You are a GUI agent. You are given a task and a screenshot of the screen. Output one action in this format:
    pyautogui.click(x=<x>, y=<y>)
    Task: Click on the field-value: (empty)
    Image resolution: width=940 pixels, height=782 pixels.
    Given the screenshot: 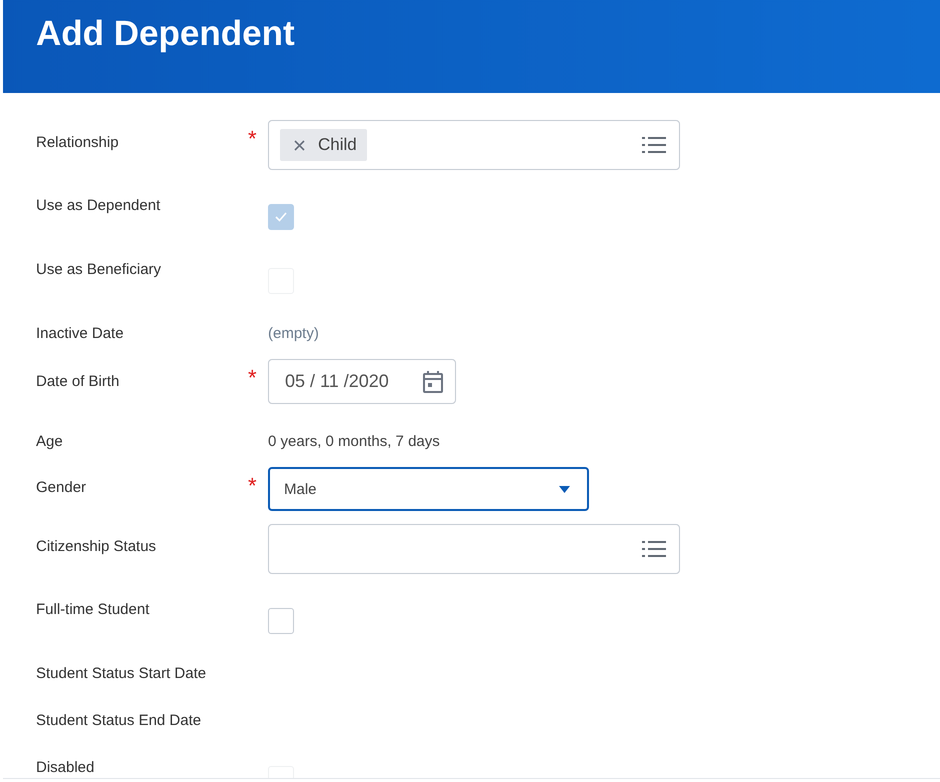 What is the action you would take?
    pyautogui.click(x=293, y=333)
    